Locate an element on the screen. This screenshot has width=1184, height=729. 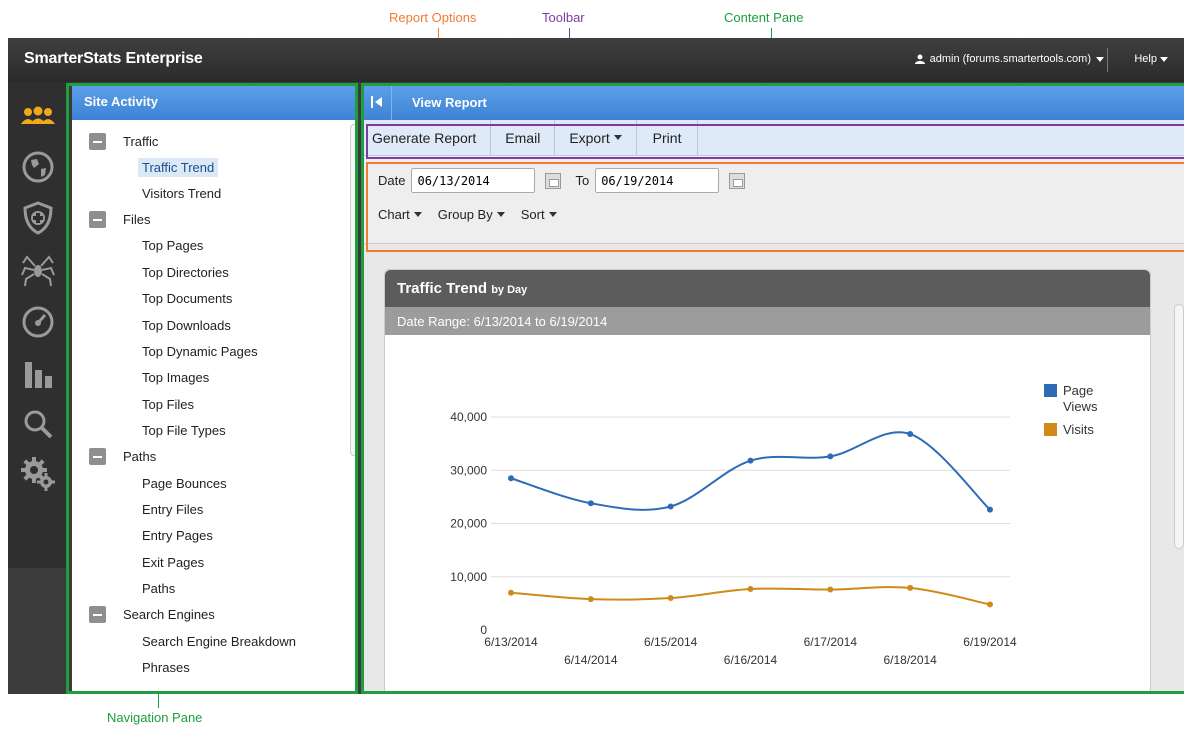
gear-icon is located at coordinates (38, 474).